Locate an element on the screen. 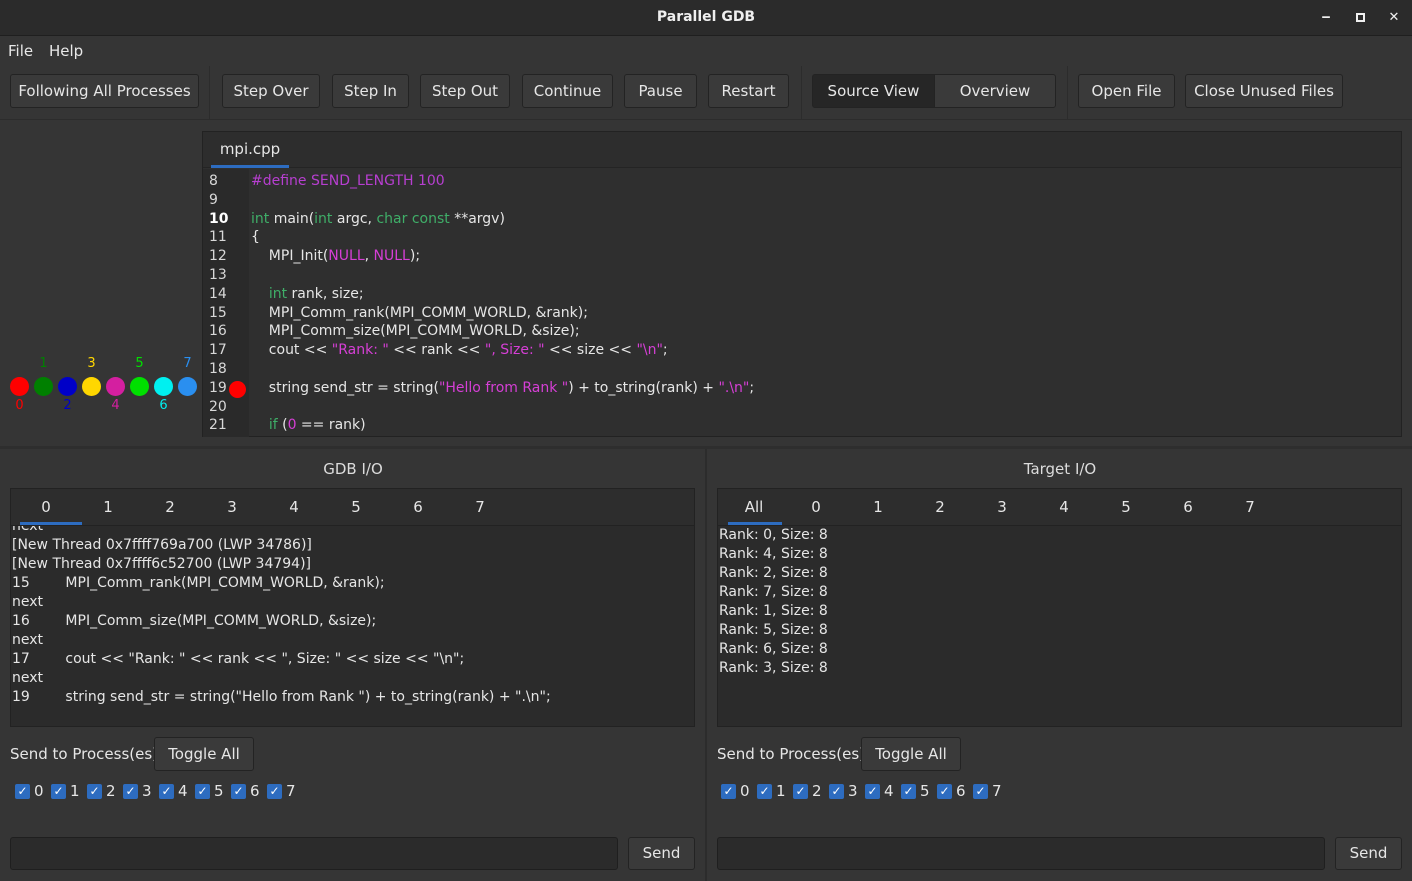 This screenshot has width=1412, height=881. line-number: 8 is located at coordinates (213, 181).